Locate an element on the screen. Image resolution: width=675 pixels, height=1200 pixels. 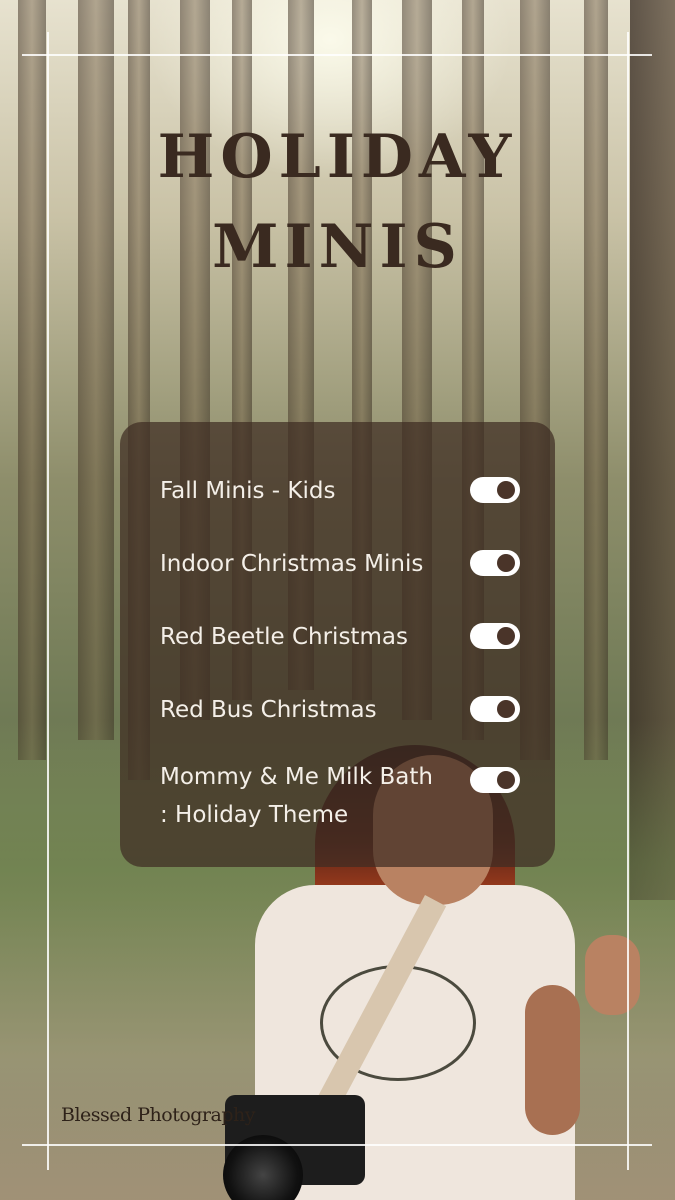
frame-line-top is located at coordinates (337, 55).